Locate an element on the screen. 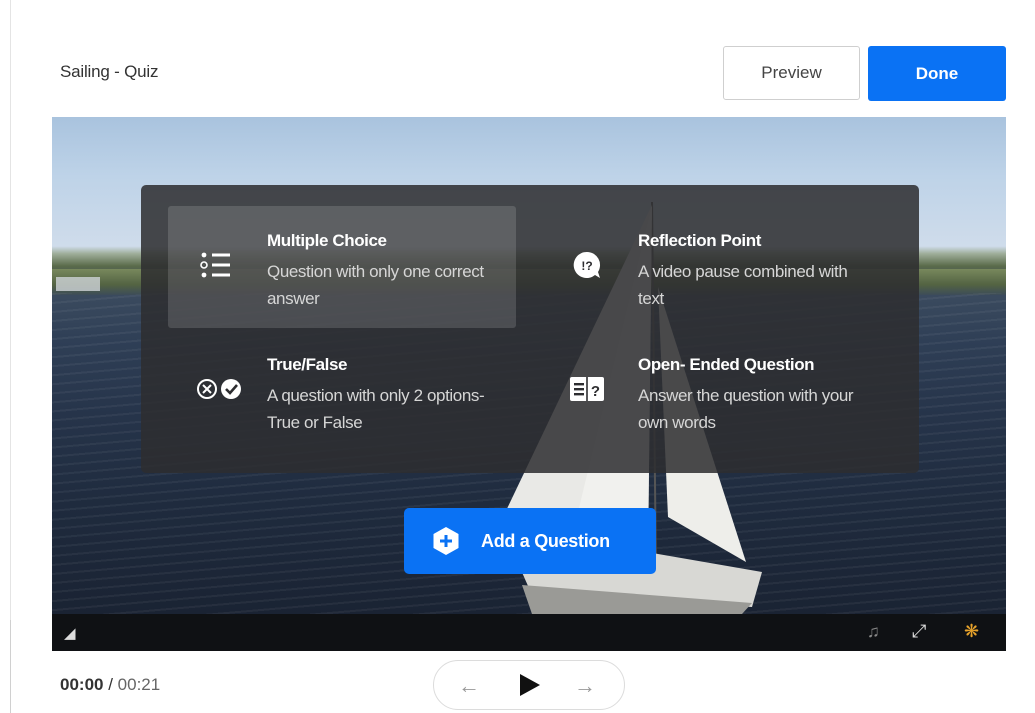 The image size is (1035, 713). fullscreen-icon: ⤢ is located at coordinates (919, 631).